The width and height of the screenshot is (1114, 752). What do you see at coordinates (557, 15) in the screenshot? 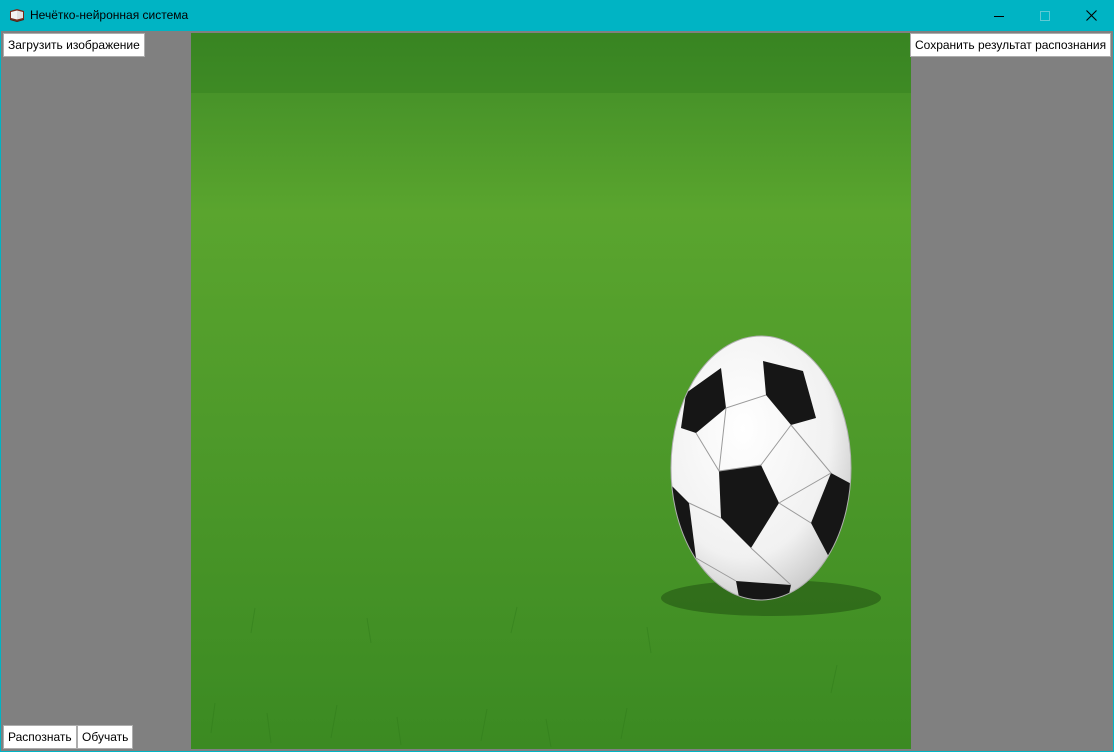
I see `title-bar: Нечётко-нейронная система` at bounding box center [557, 15].